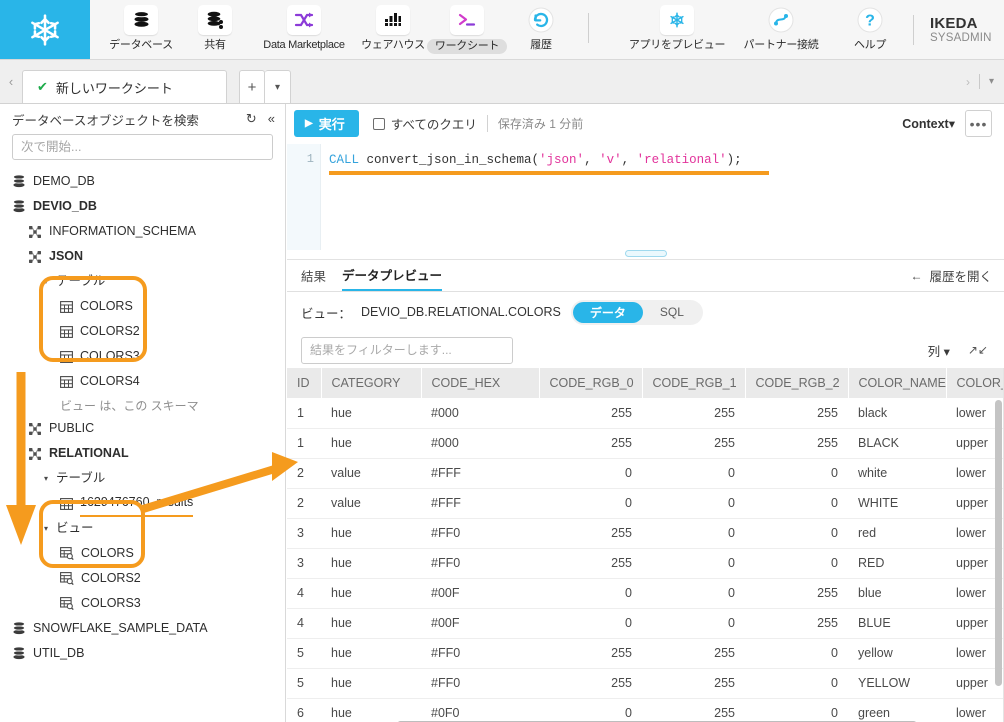 The image size is (1004, 722). Describe the element at coordinates (304, 28) in the screenshot. I see `toolbar-item-data-marketplace: Data Marketplace` at that location.